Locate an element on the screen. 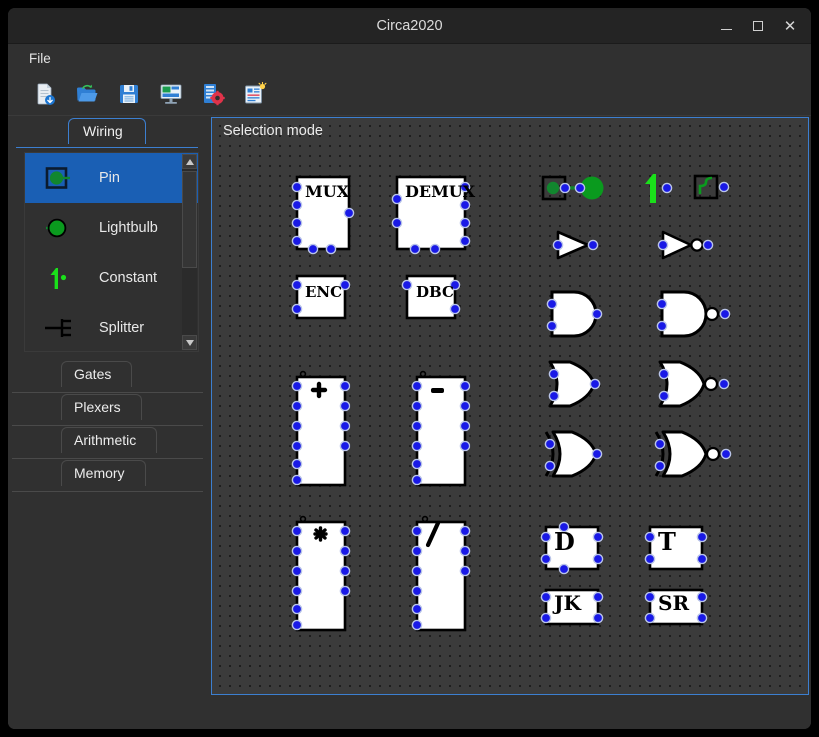  minimize-icon is located at coordinates (726, 29).